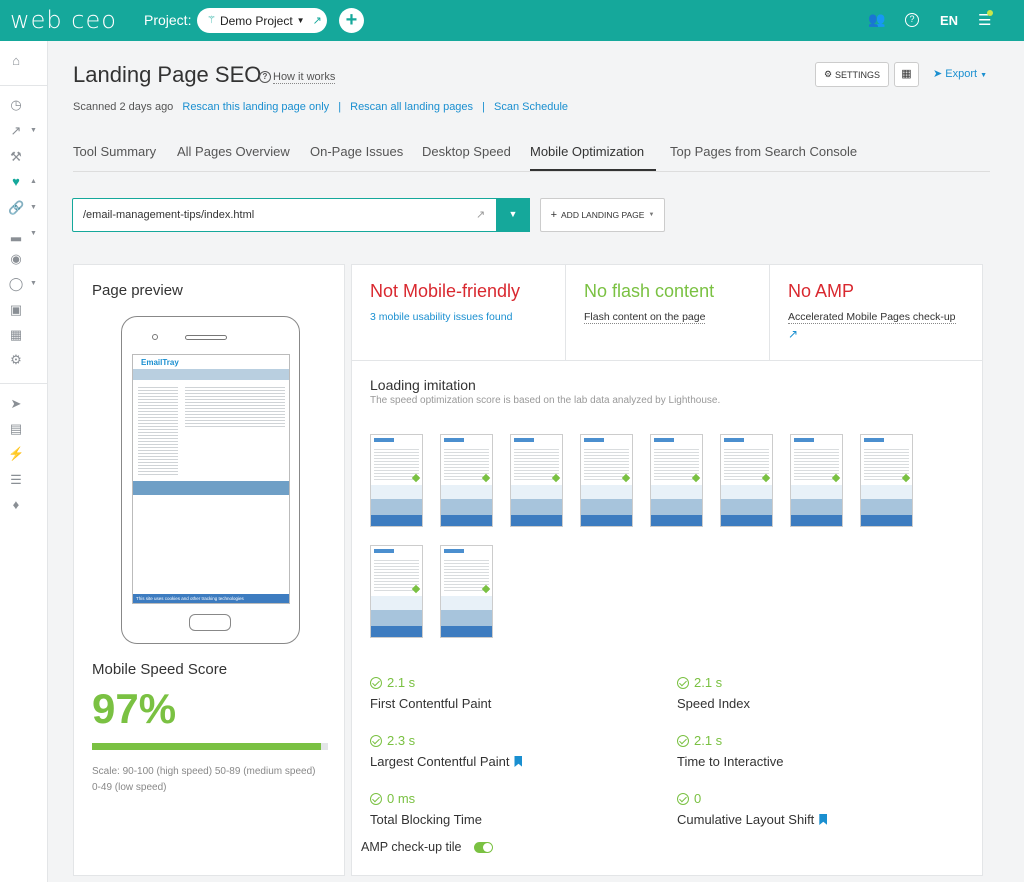 This screenshot has width=1024, height=882. Describe the element at coordinates (852, 74) in the screenshot. I see `settings-button: ⚙ SETTINGS` at that location.